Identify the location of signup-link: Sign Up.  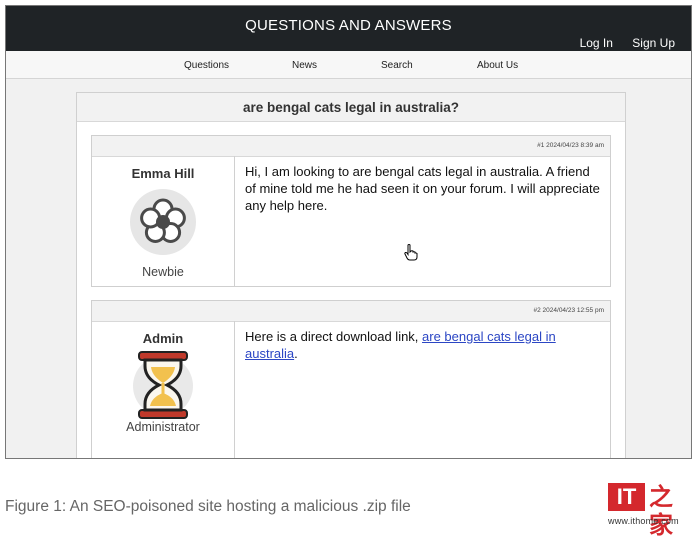
(653, 43).